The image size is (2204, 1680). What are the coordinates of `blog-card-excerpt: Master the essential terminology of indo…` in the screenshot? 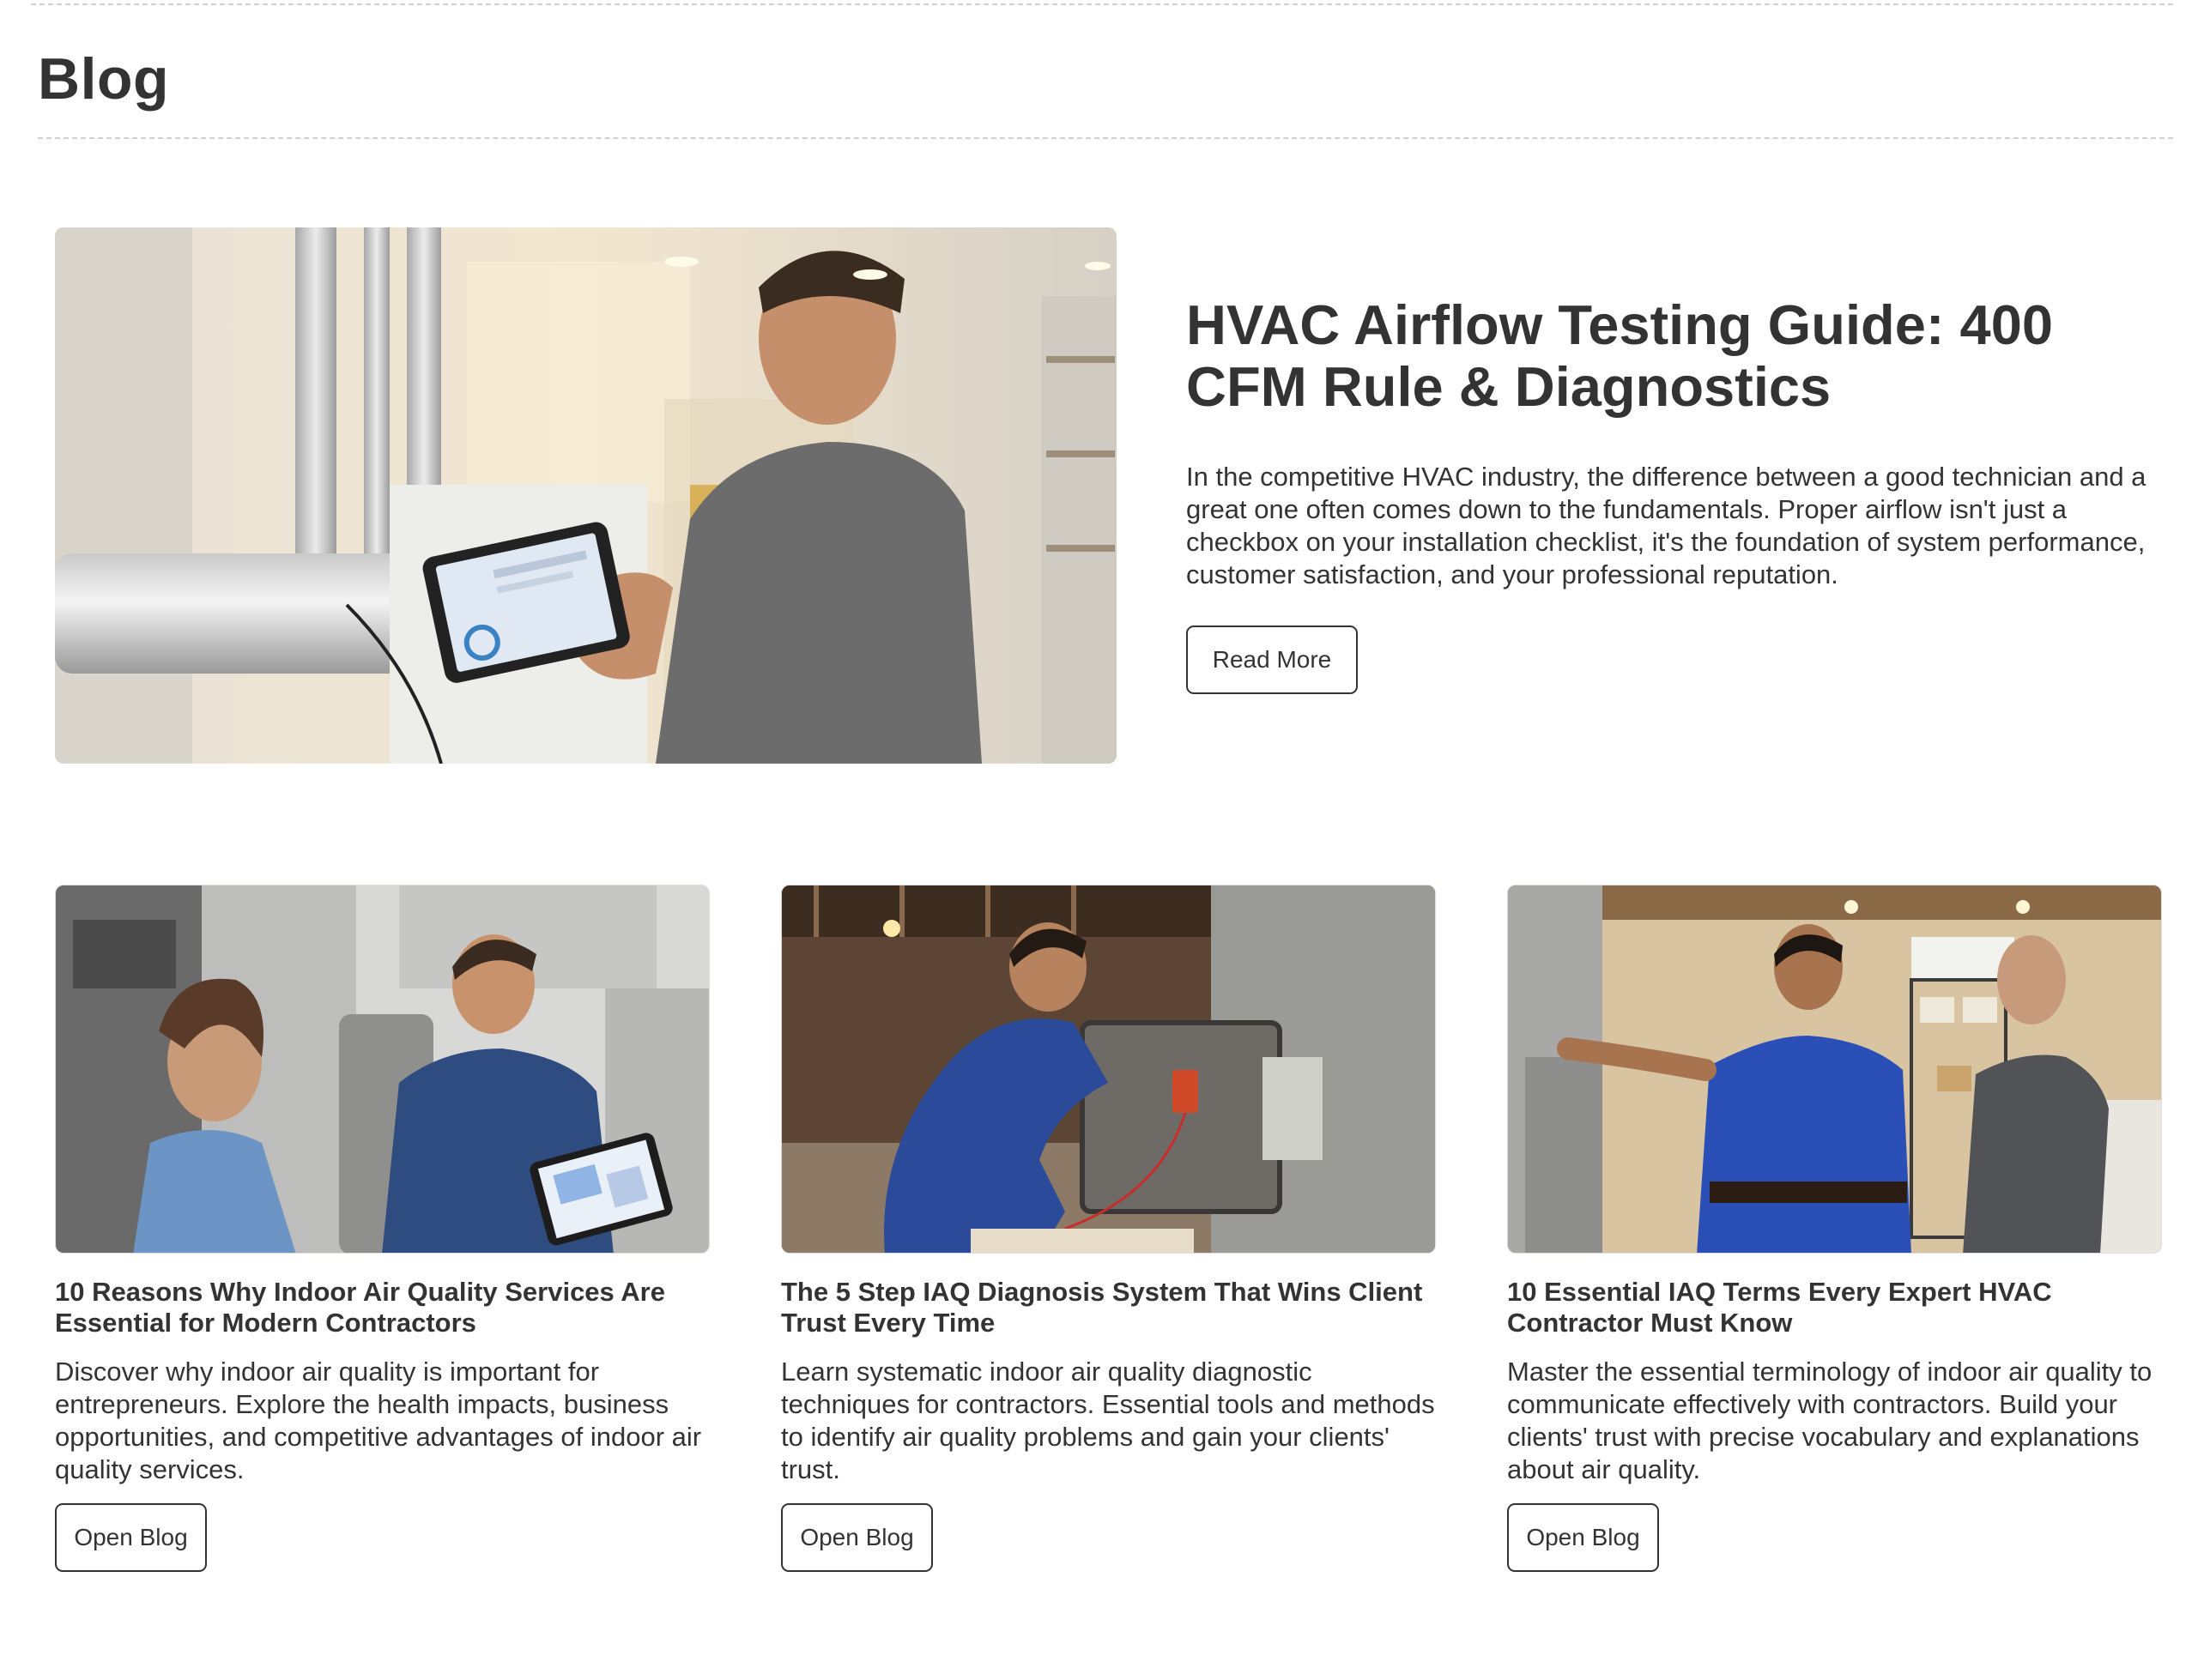 It's located at (1830, 1420).